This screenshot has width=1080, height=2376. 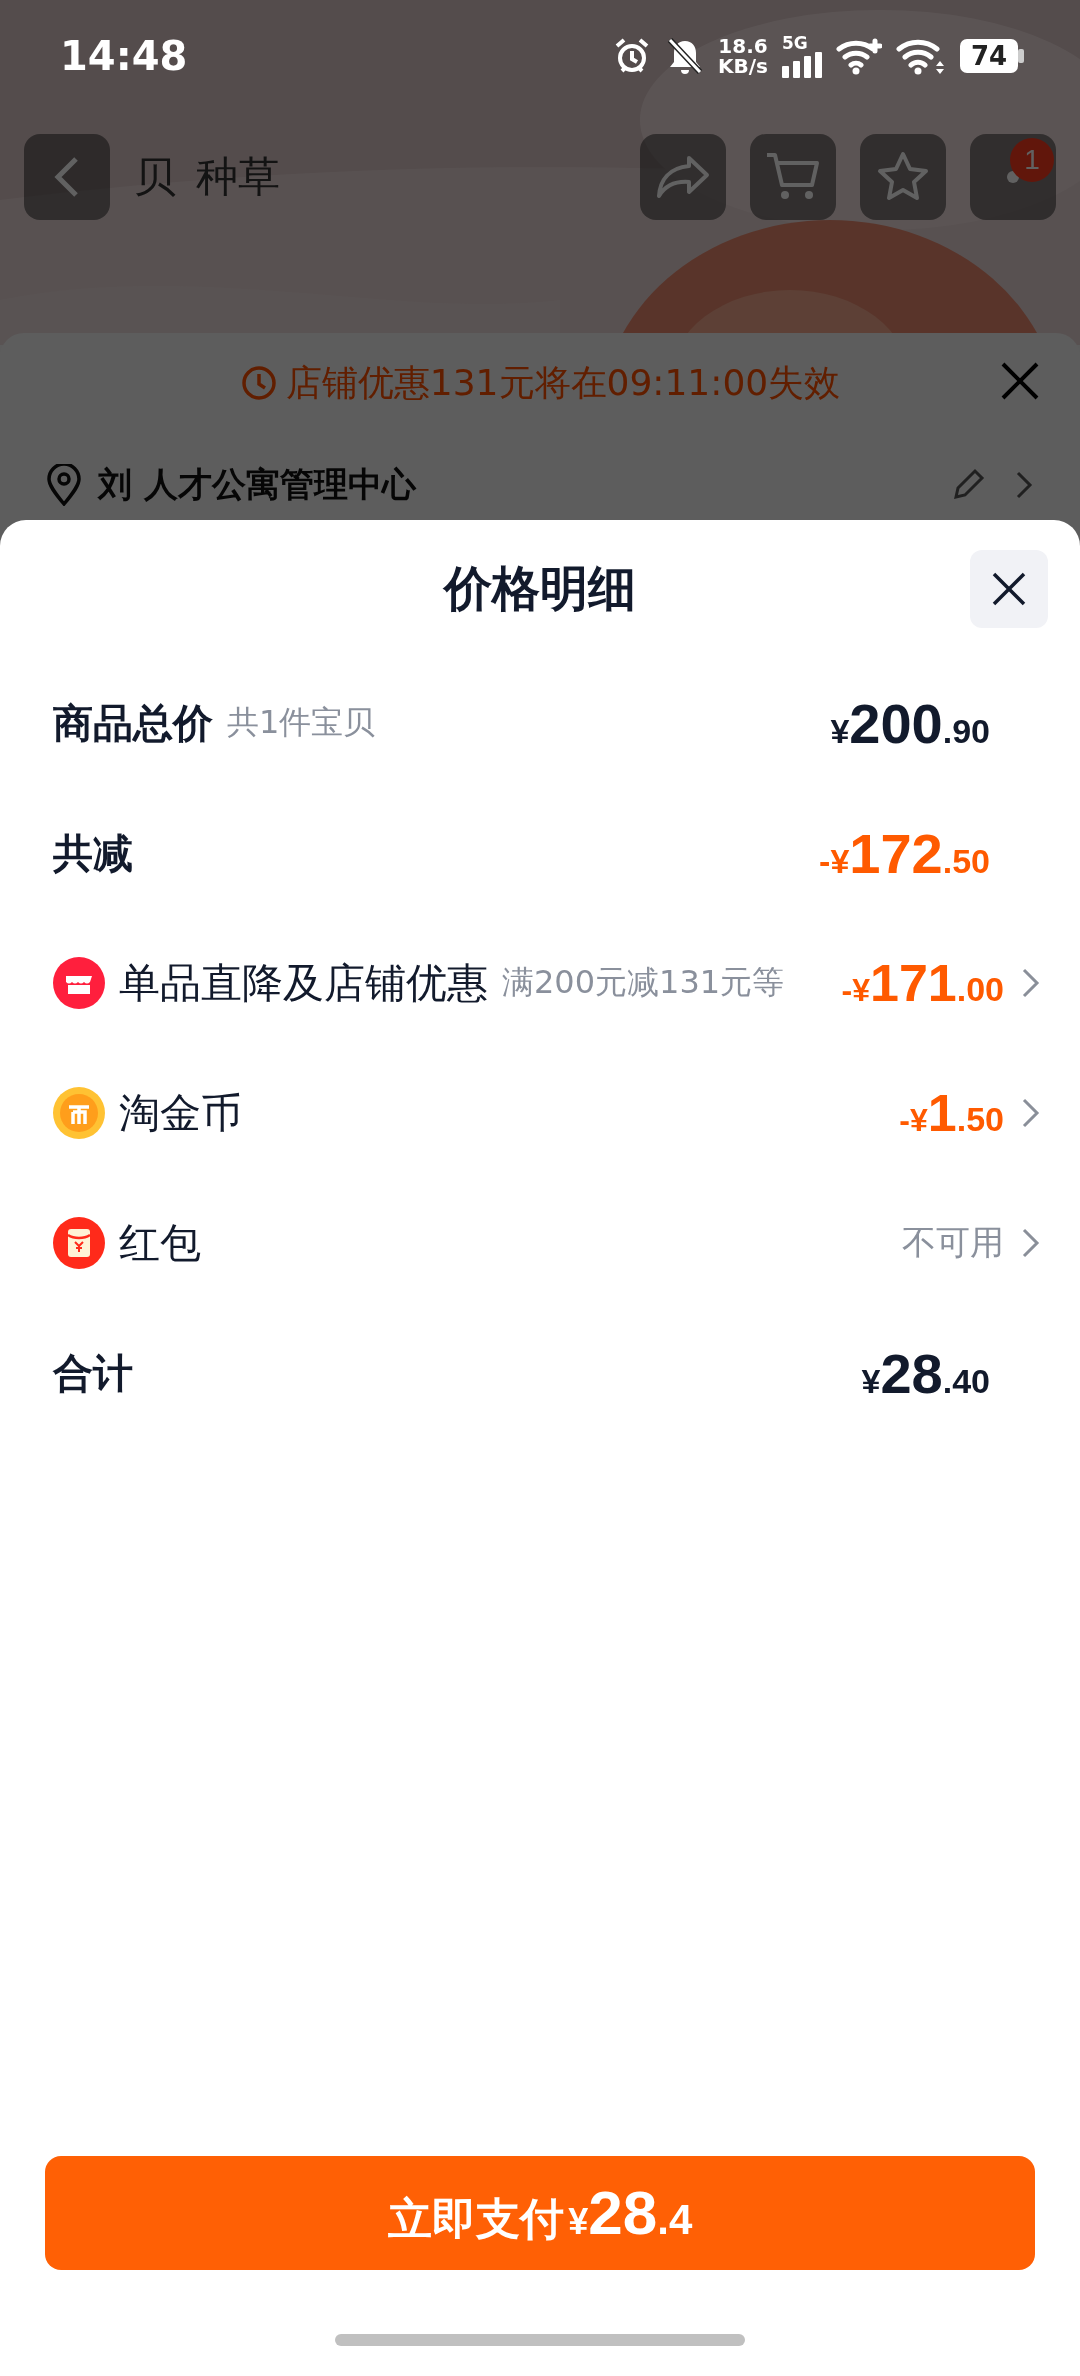 What do you see at coordinates (683, 177) in the screenshot?
I see `share-icon` at bounding box center [683, 177].